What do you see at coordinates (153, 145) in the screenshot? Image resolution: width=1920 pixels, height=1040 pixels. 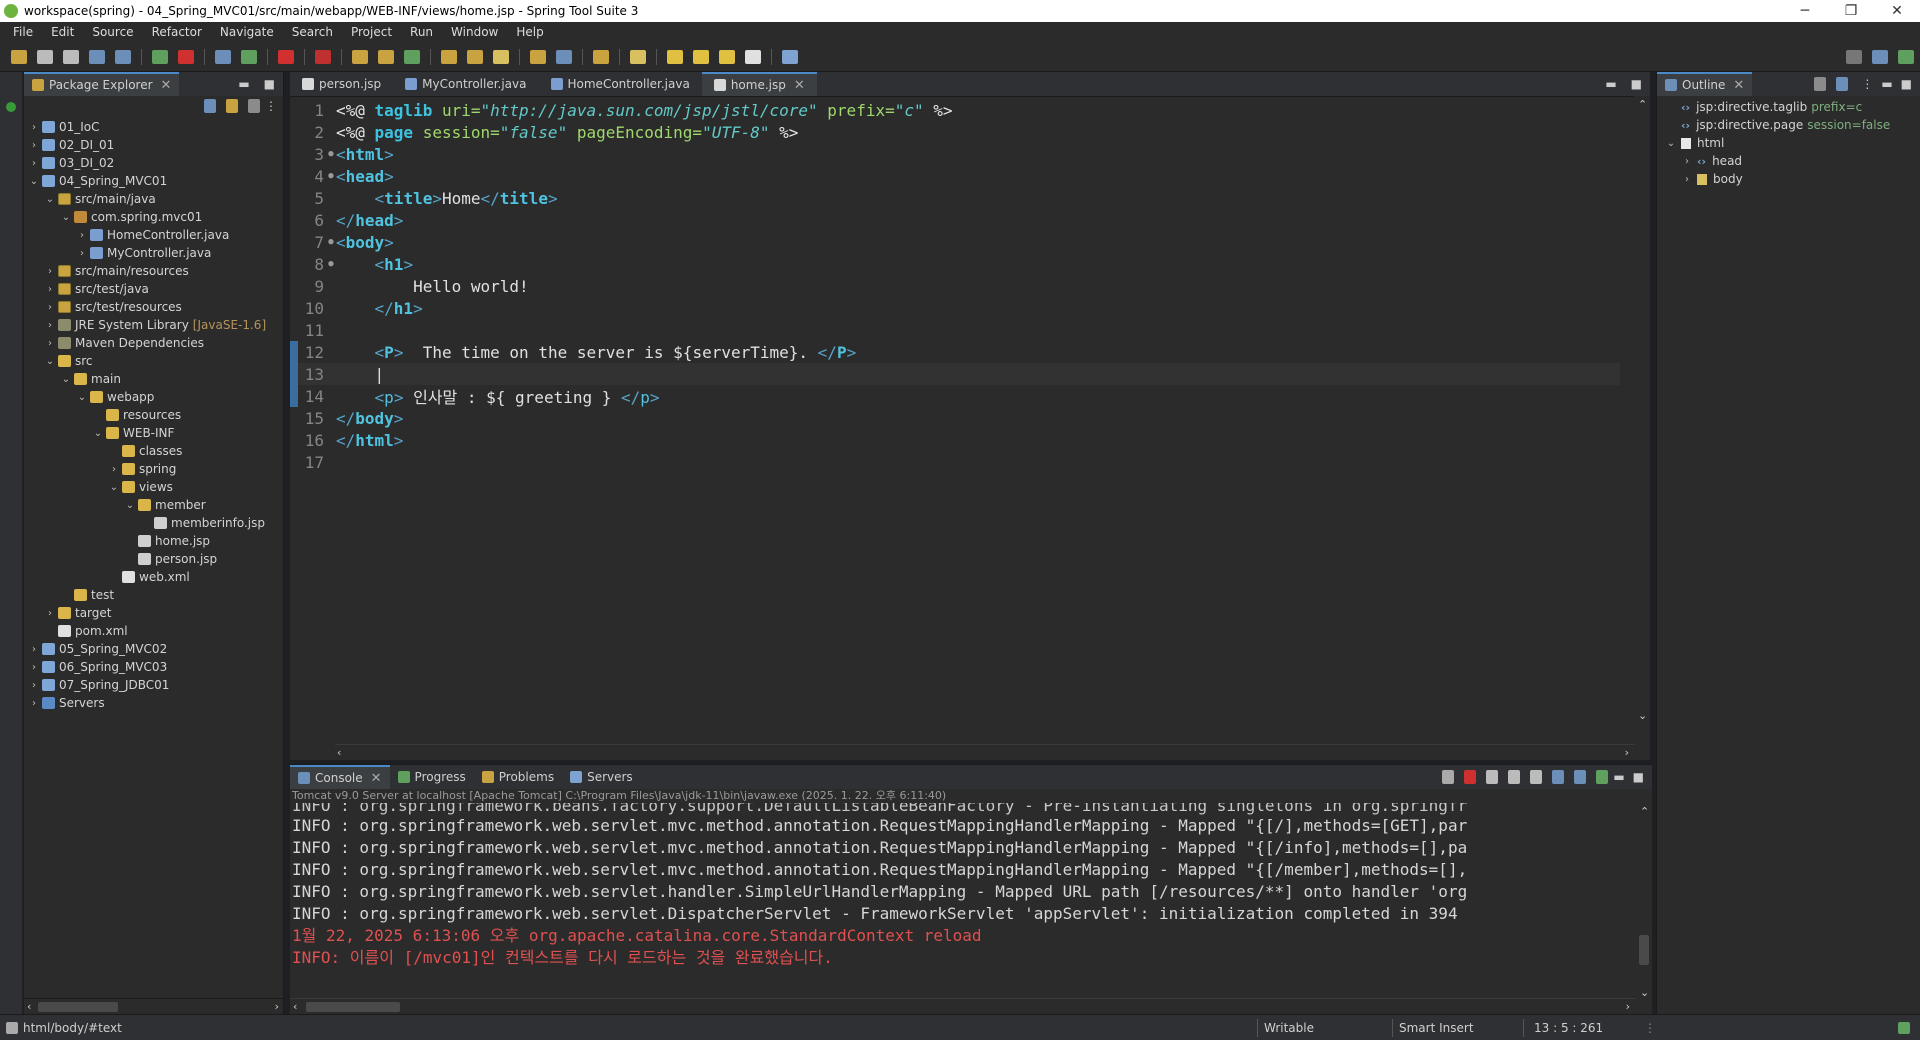 I see `tree-item: › 02_DI_01` at bounding box center [153, 145].